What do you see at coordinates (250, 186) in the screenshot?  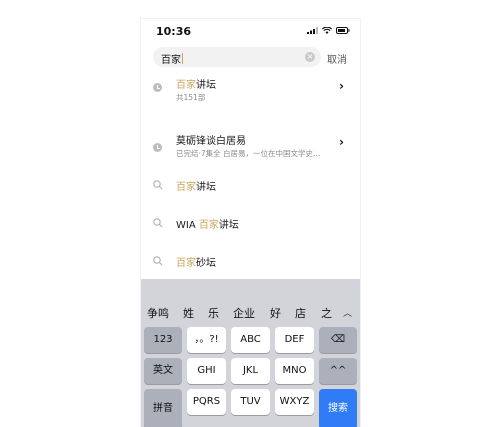 I see `suggestion-item: 百家讲坛` at bounding box center [250, 186].